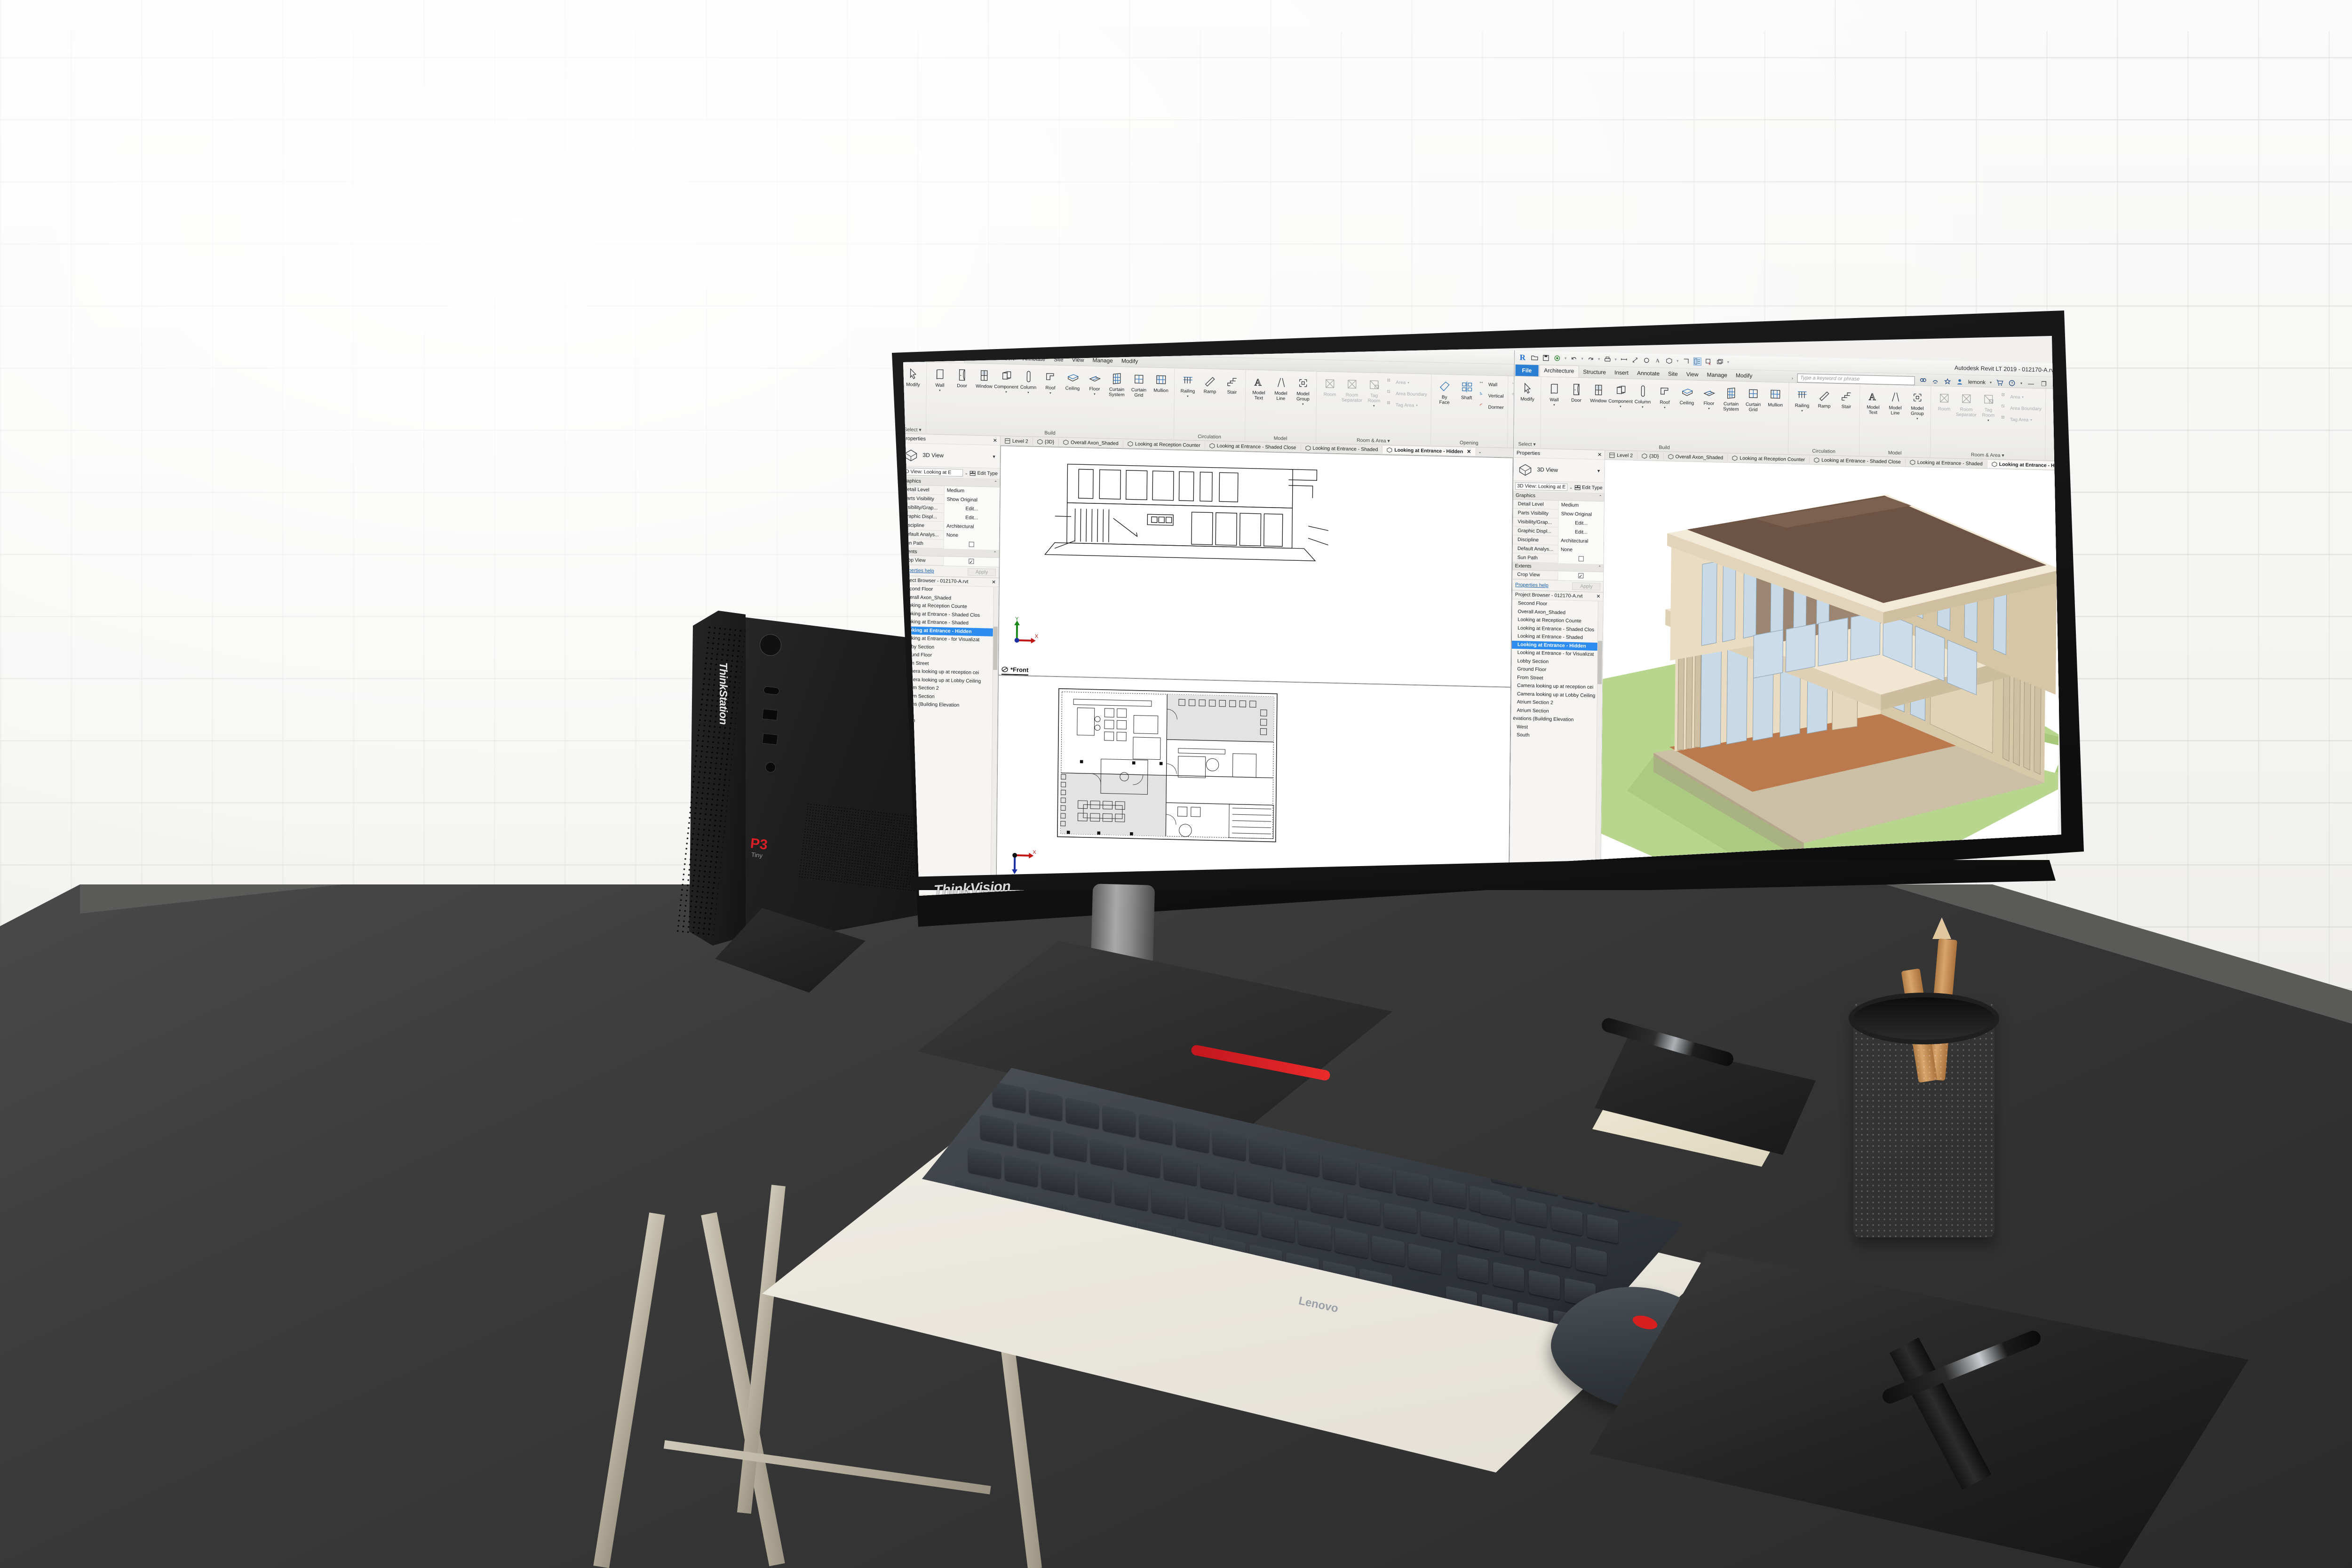  What do you see at coordinates (1342, 449) in the screenshot?
I see `view-tab: Looking at Entrance - Shaded` at bounding box center [1342, 449].